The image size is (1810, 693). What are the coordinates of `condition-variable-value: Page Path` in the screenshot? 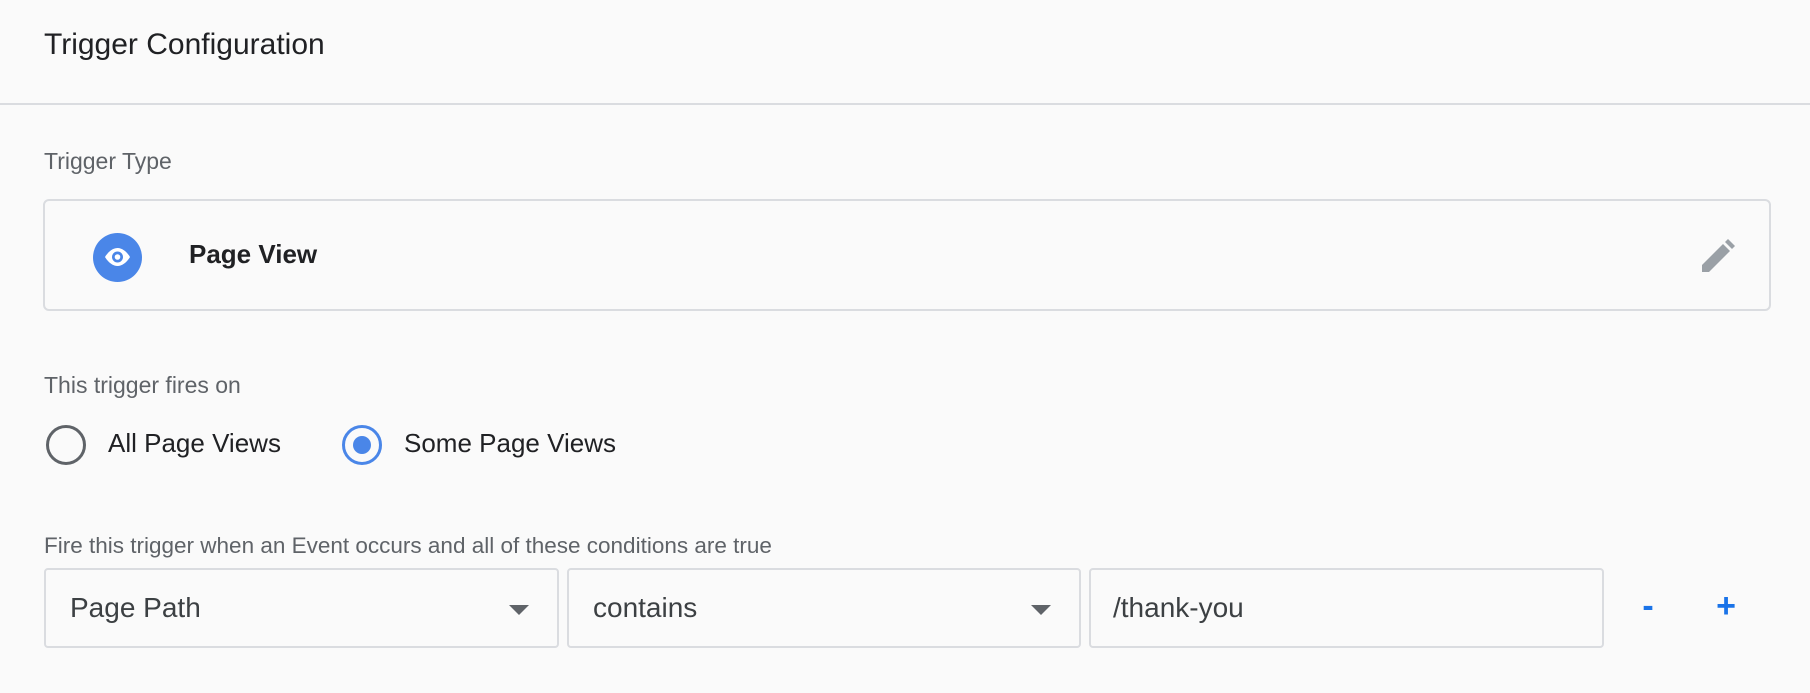 It's located at (135, 607).